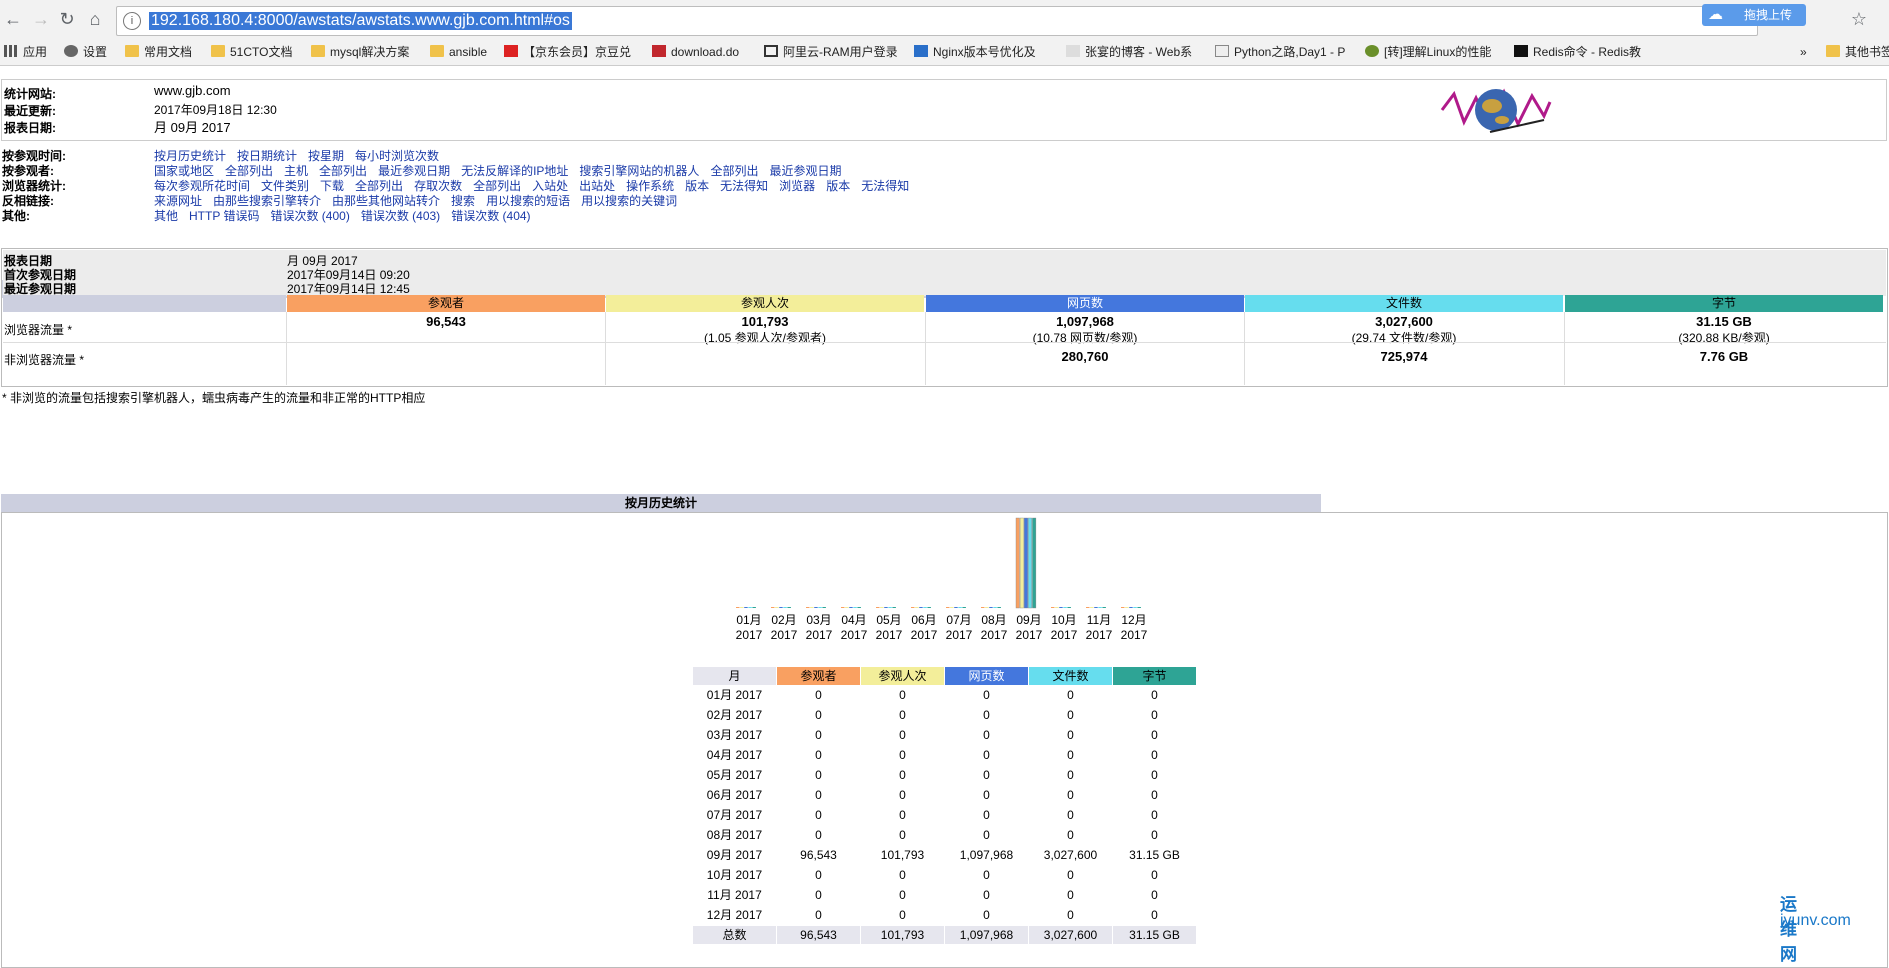  I want to click on menu-link: 存取次数, so click(438, 186).